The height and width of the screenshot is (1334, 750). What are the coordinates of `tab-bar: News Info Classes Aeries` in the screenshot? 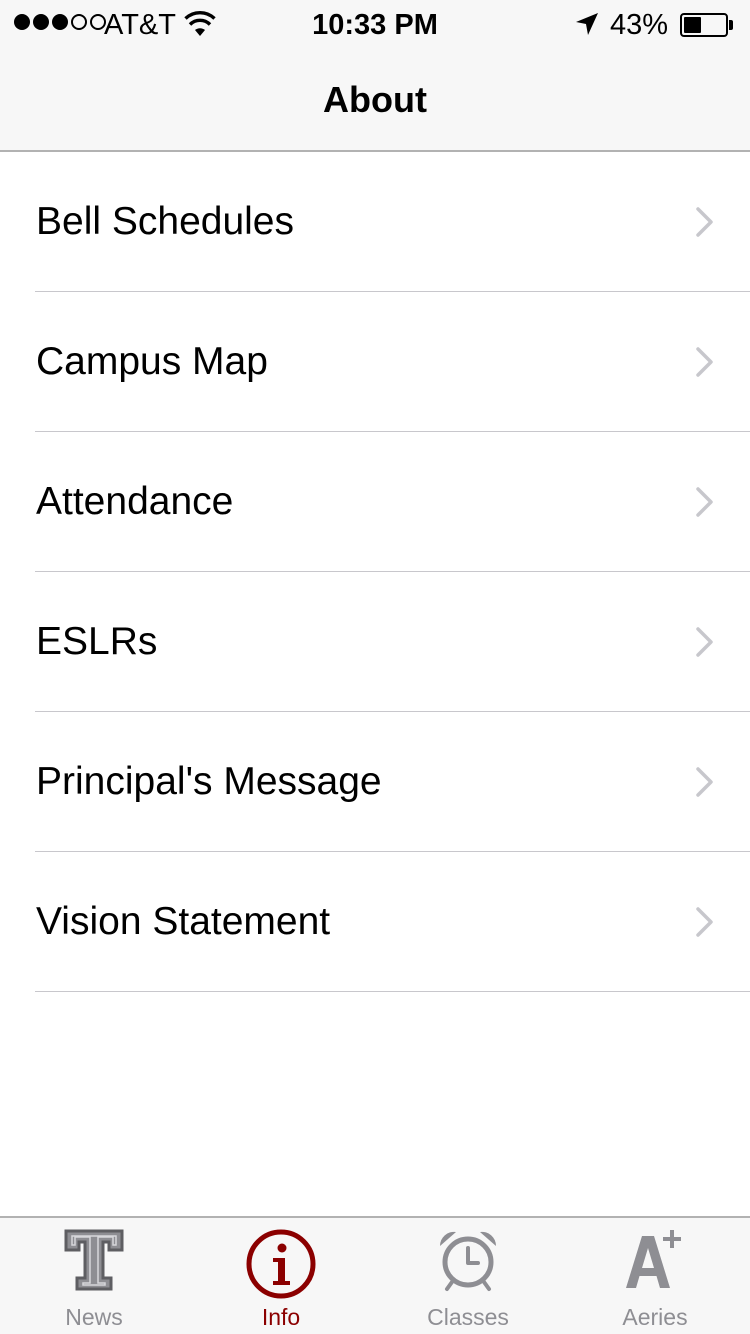 It's located at (375, 1275).